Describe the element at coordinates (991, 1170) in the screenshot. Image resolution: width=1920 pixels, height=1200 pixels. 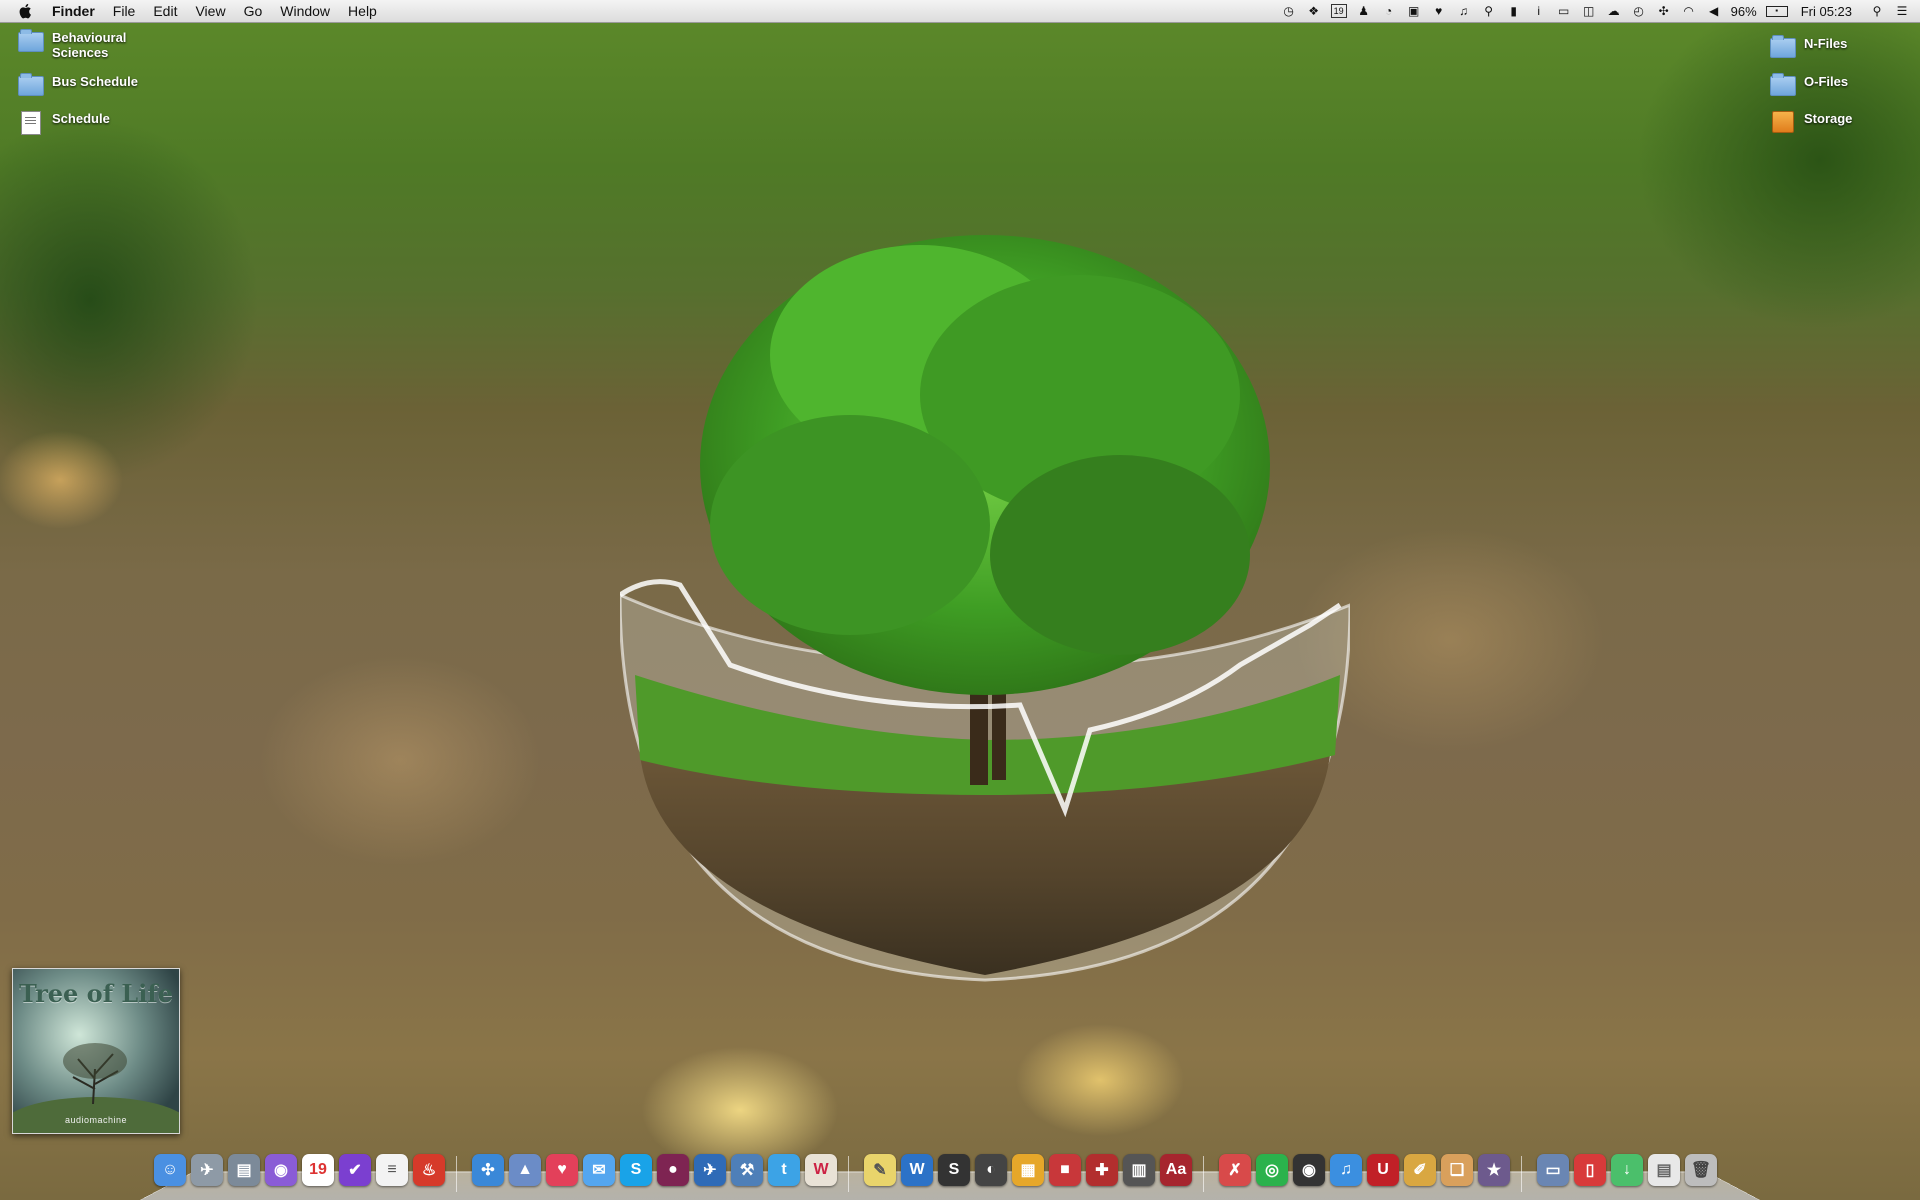
I see `dock-disk-diag-icon: ◐` at that location.